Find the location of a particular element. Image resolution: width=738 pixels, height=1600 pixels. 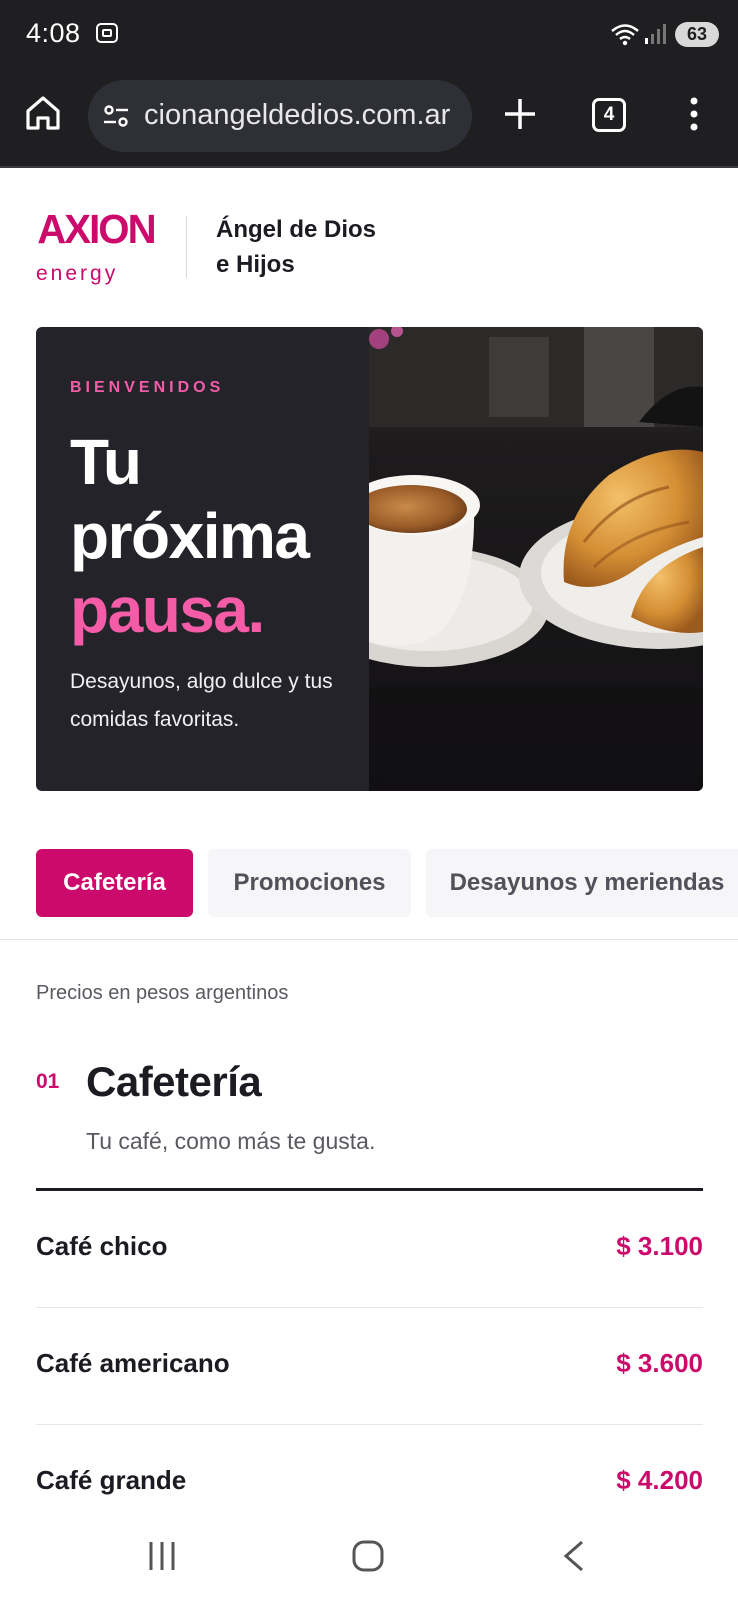

home-icon is located at coordinates (43, 113).